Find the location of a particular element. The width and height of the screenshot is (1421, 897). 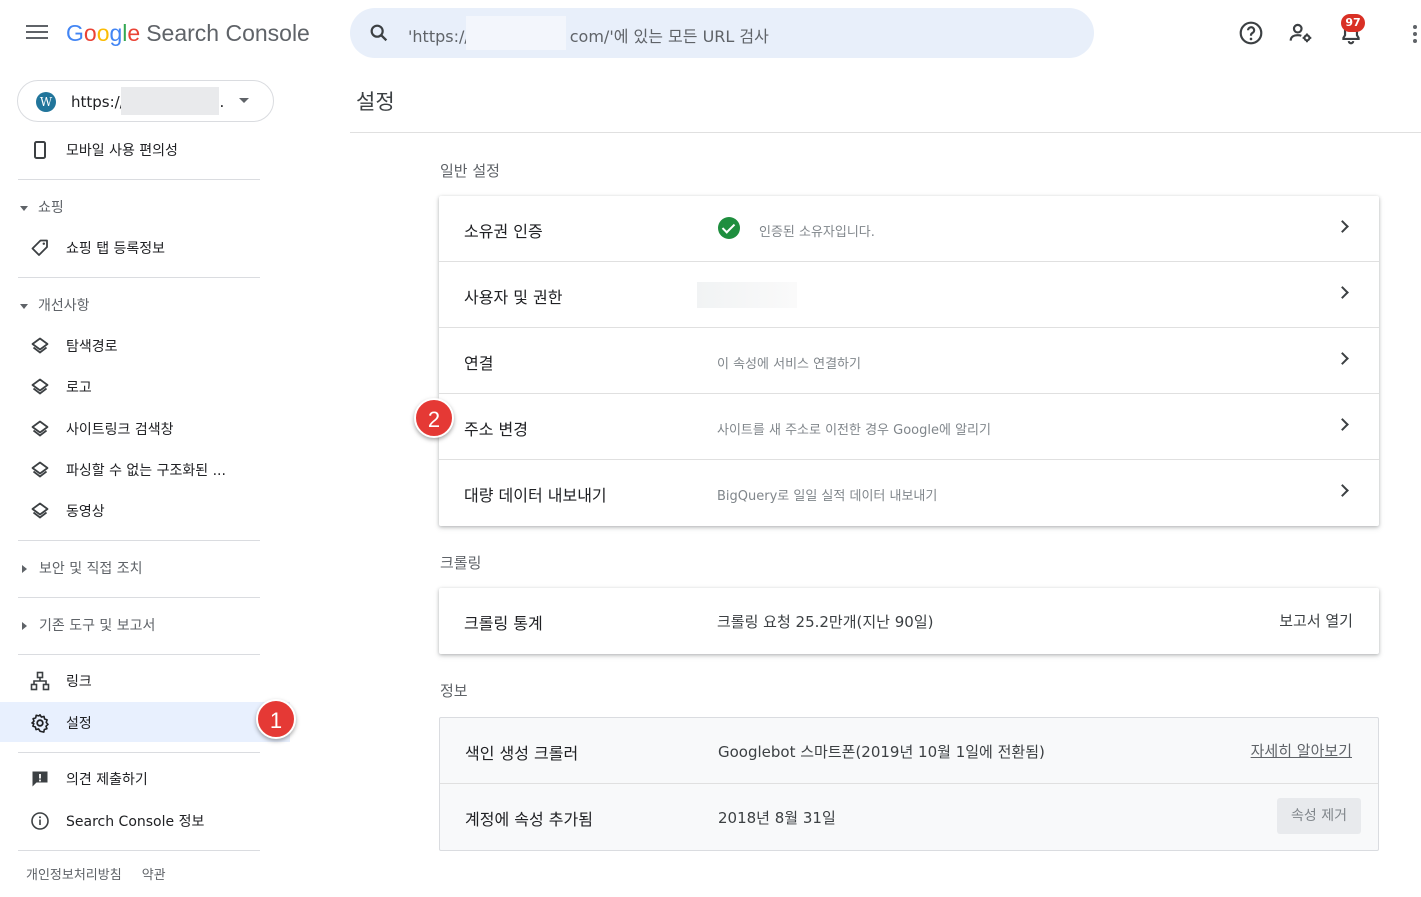

nav-section-label: 보안 및 직접 조치 is located at coordinates (91, 569).